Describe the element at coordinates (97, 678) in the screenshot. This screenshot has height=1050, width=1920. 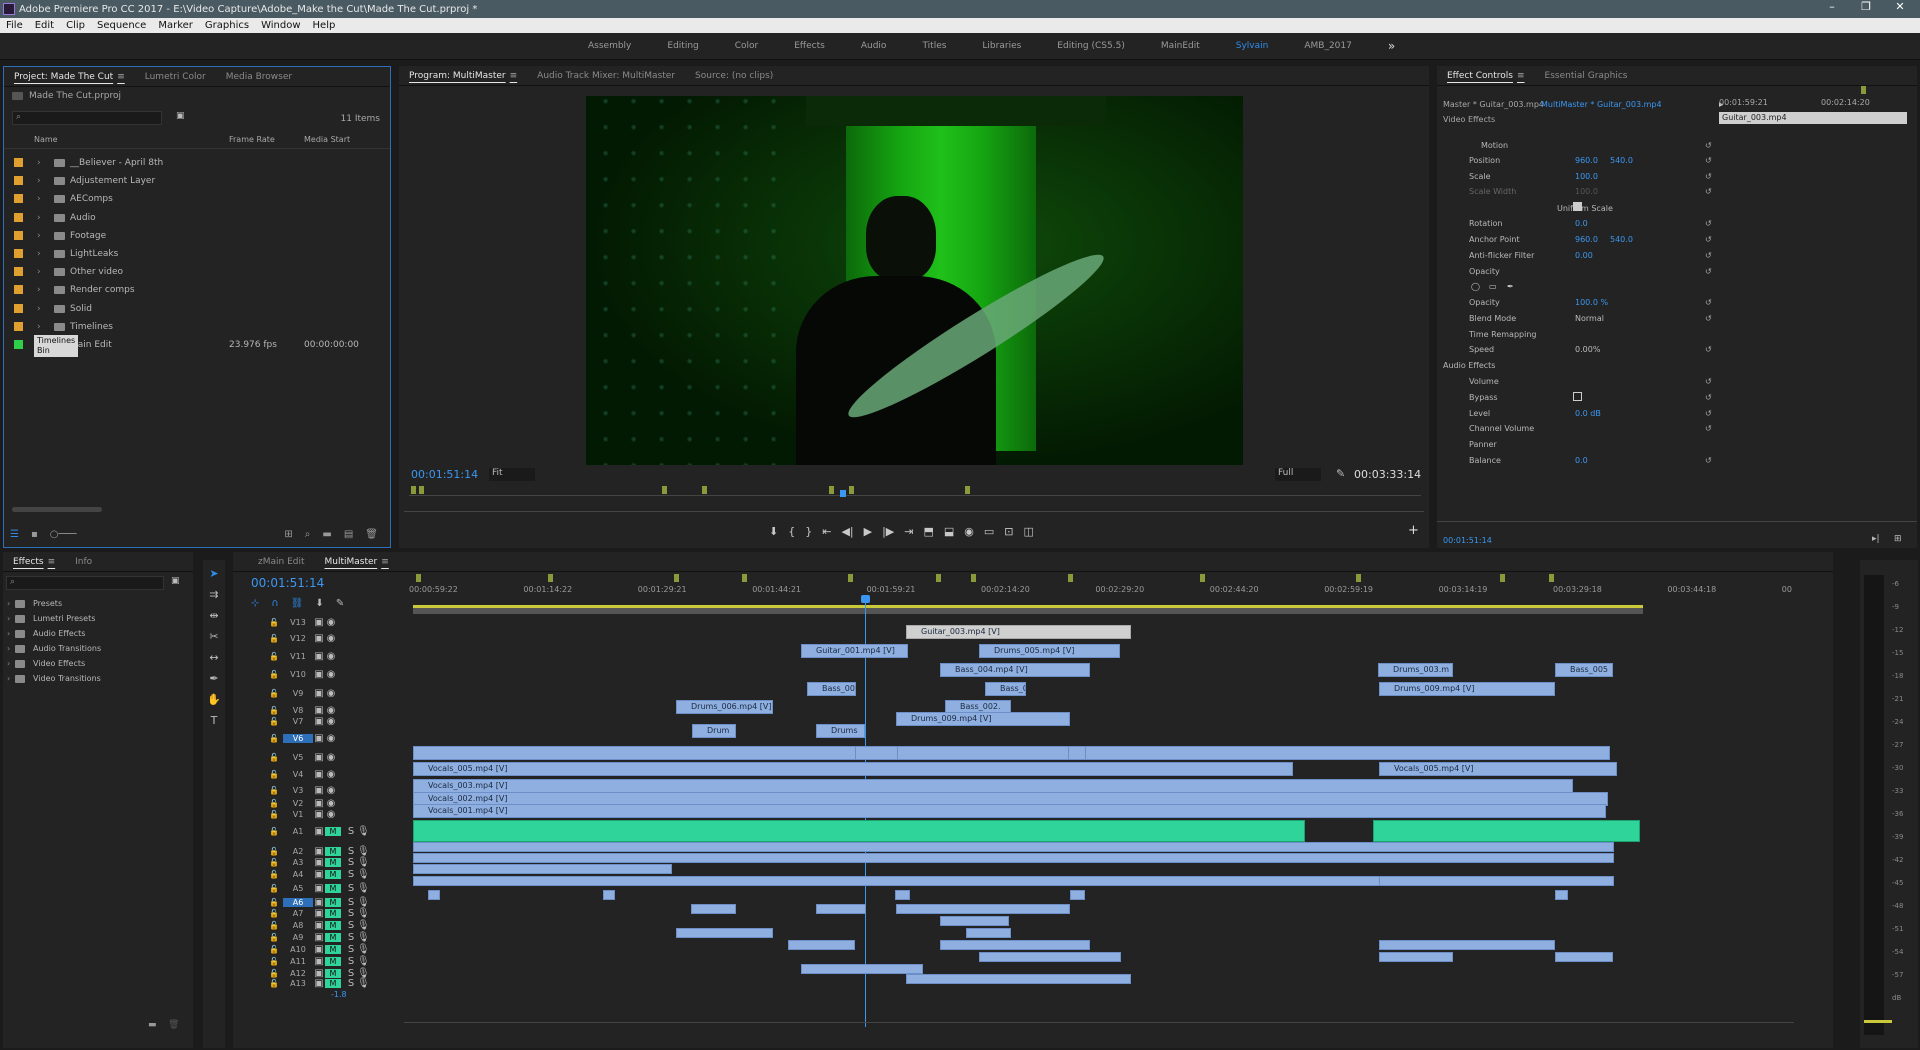
I see `effects-folder: › Video Transitions` at that location.